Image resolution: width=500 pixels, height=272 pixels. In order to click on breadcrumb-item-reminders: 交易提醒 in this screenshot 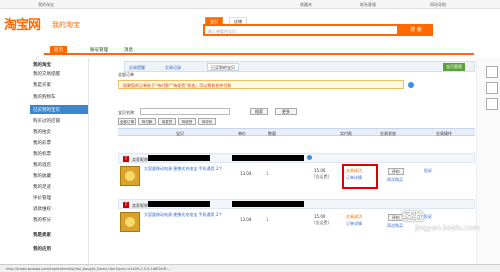, I will do `click(137, 68)`.